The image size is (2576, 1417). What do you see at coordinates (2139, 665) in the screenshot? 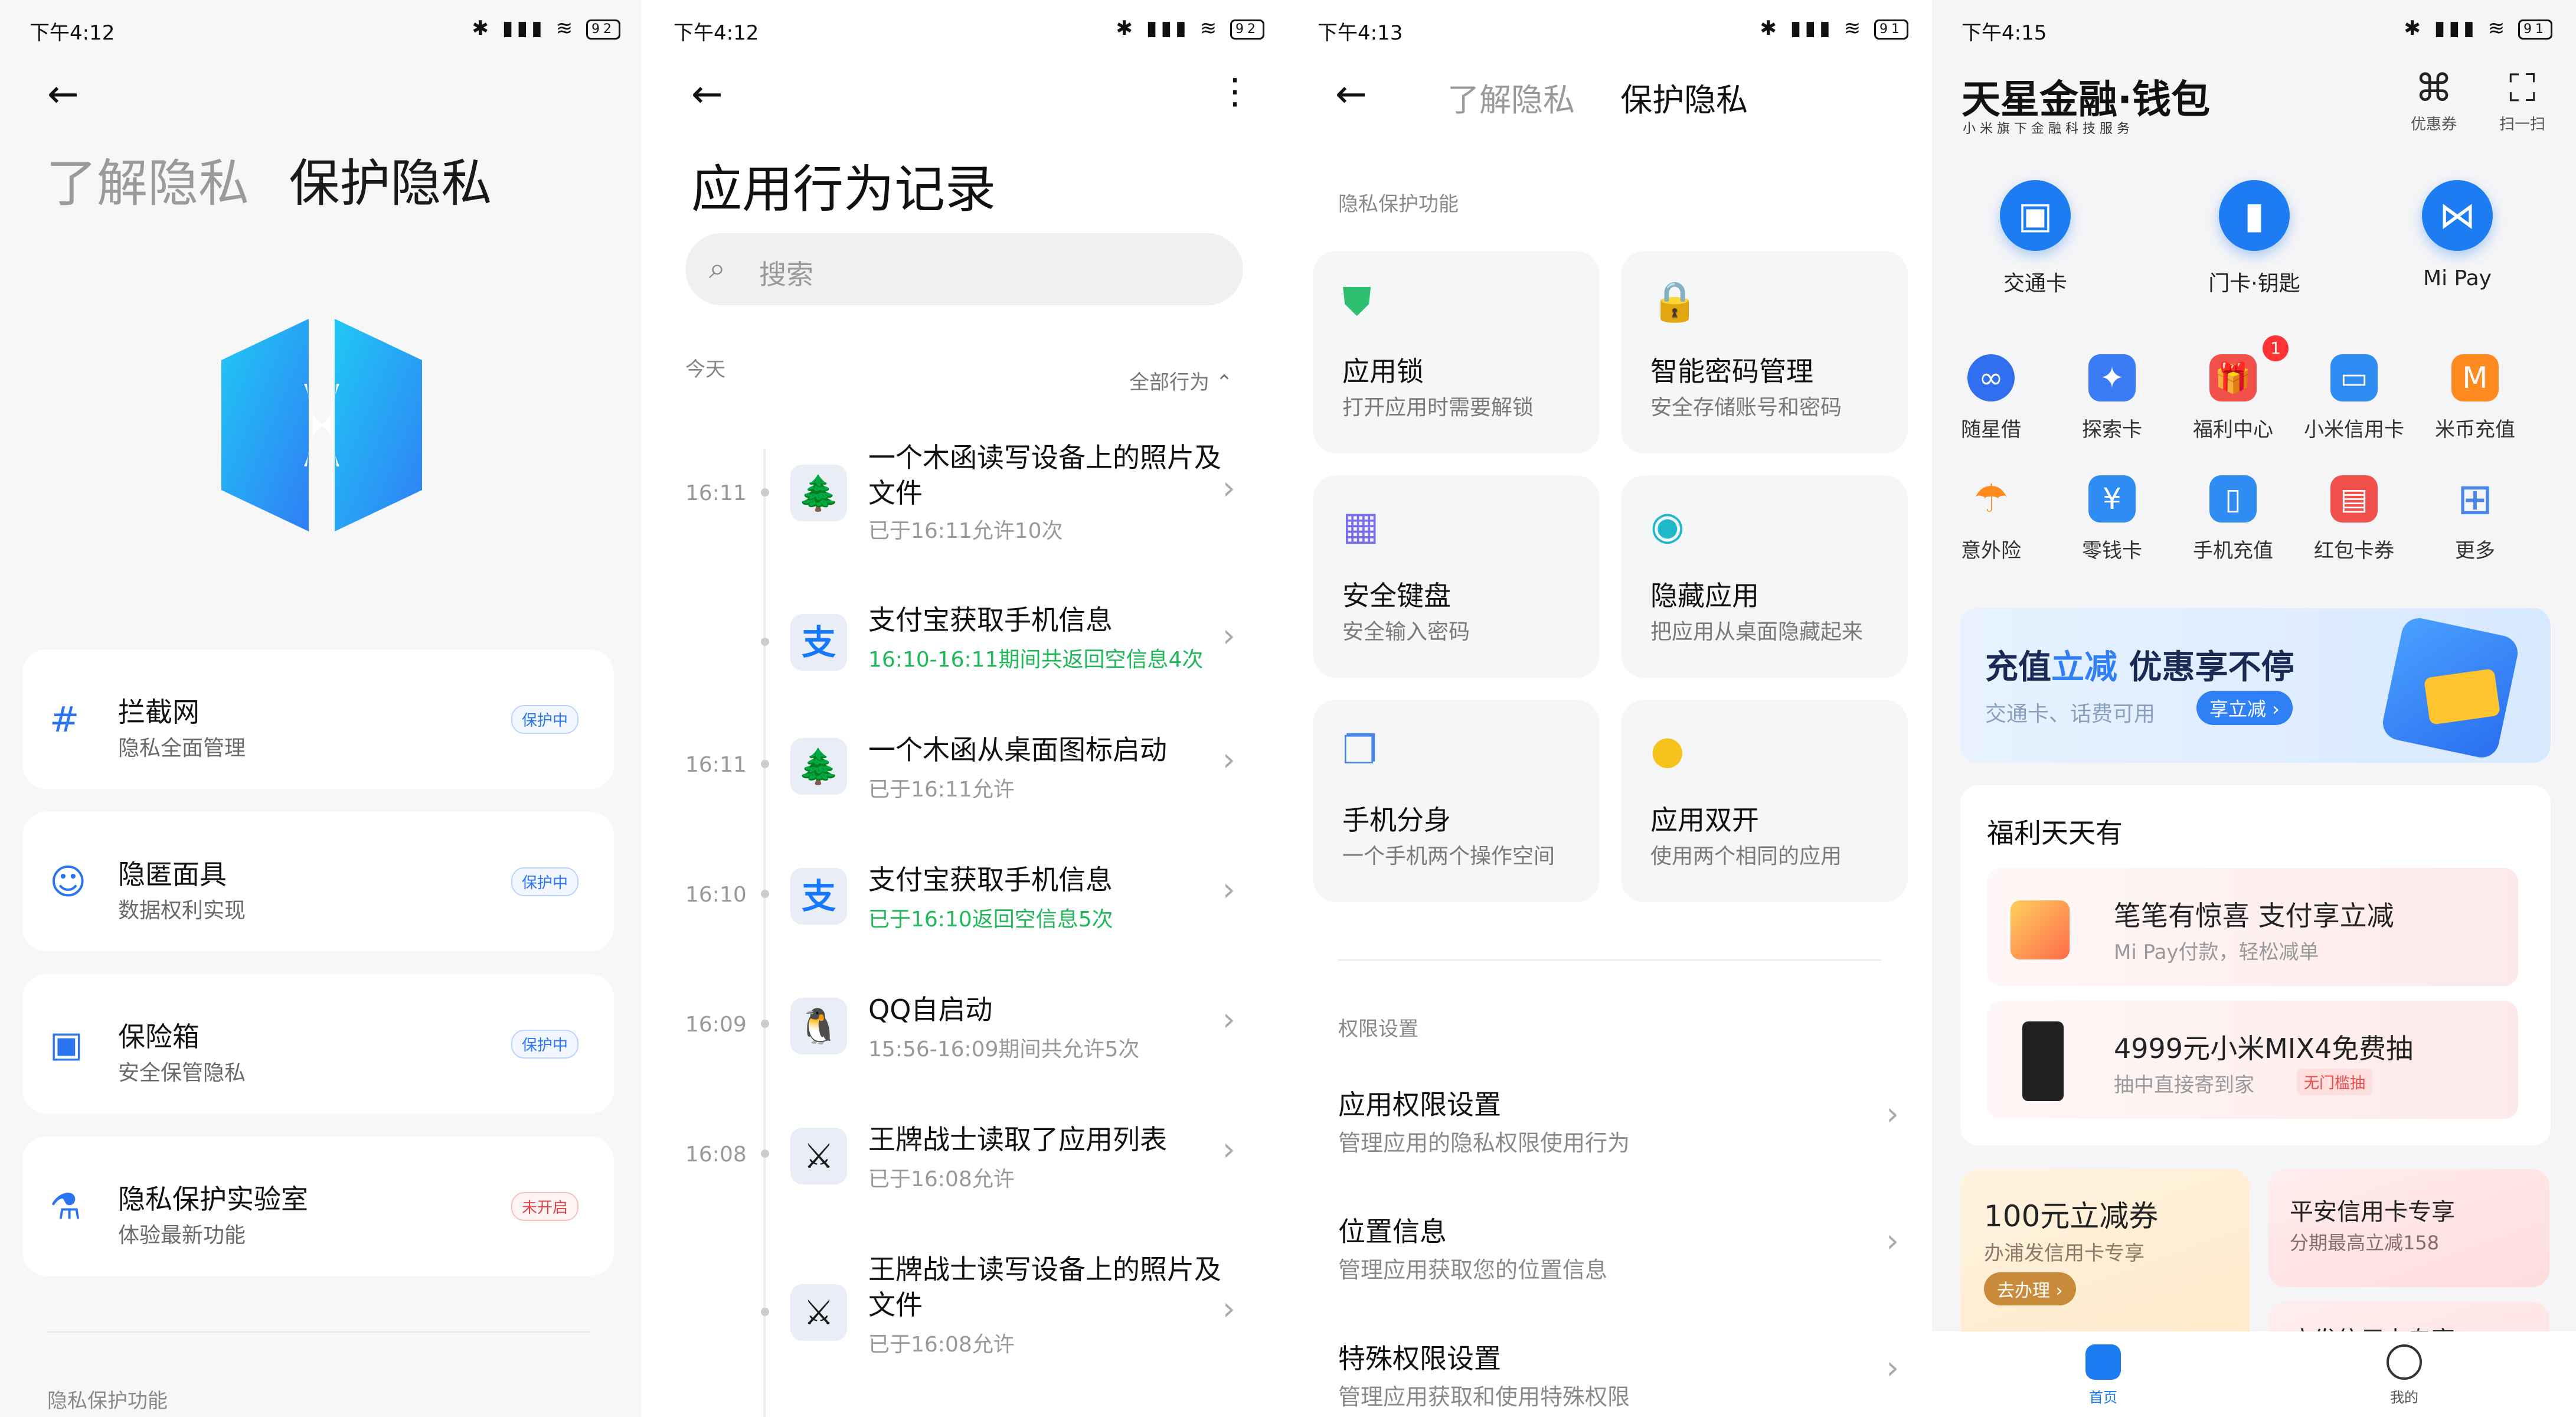
I see `banner-title: 充值立减 优惠享不停` at bounding box center [2139, 665].